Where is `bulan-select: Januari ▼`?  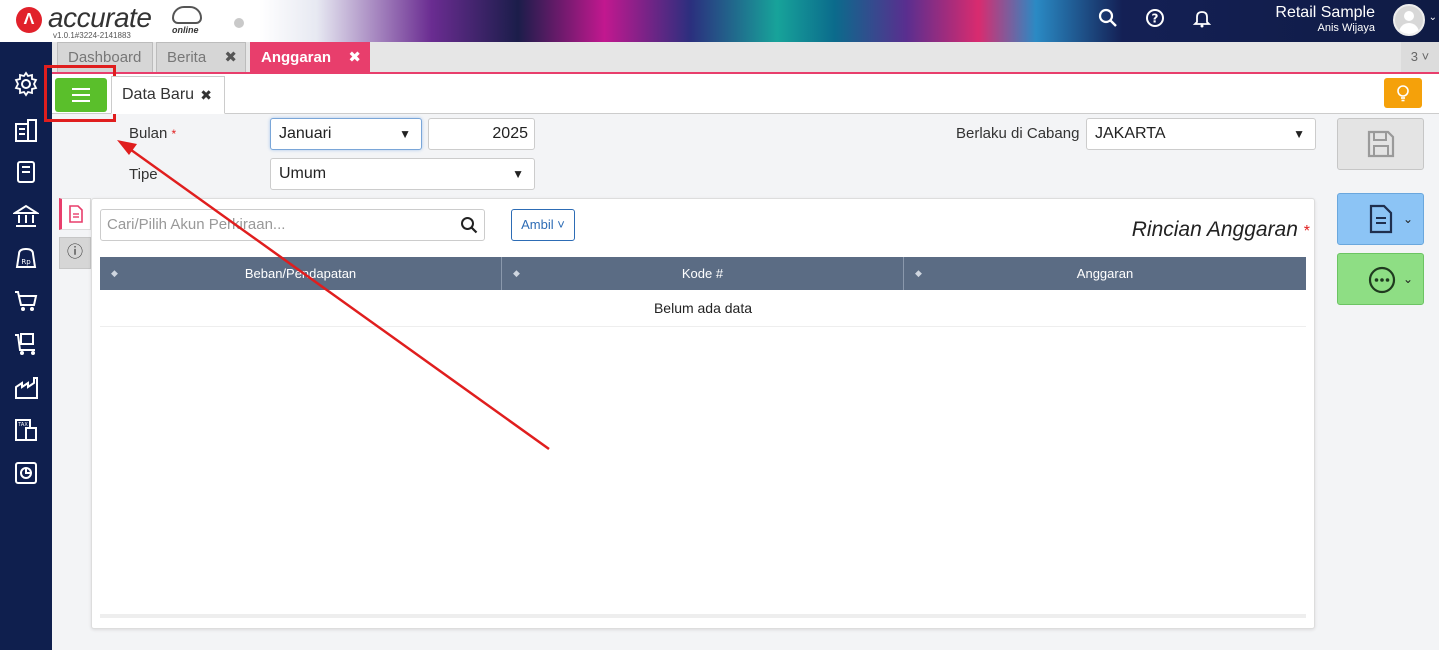
bulan-select: Januari ▼ is located at coordinates (346, 134).